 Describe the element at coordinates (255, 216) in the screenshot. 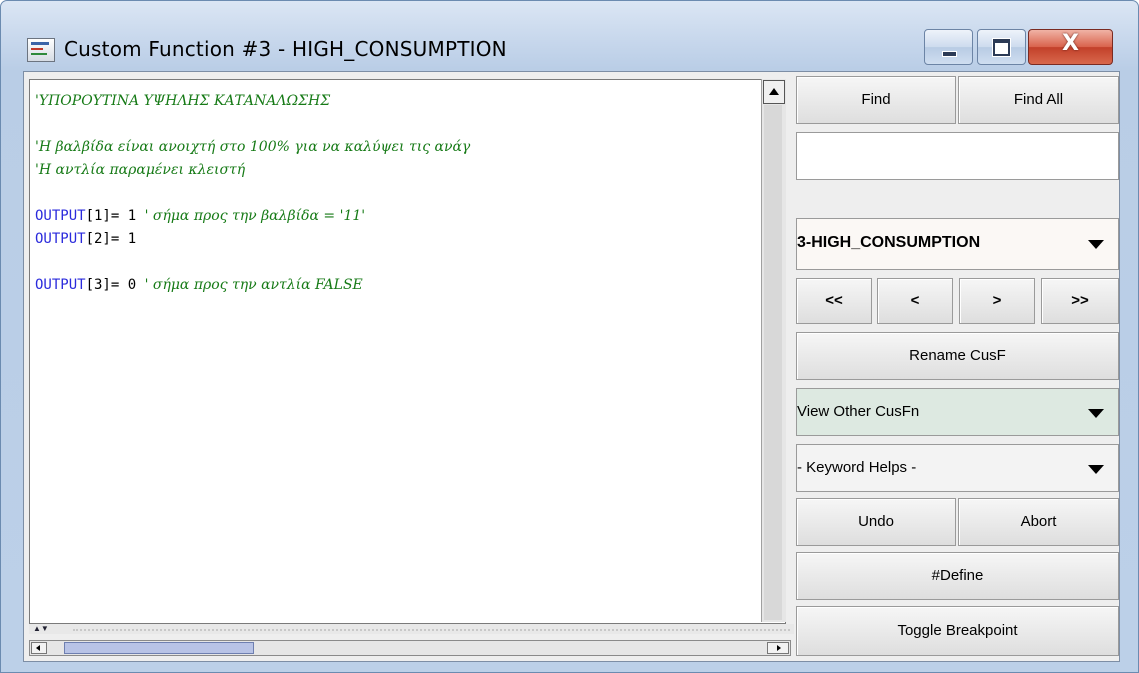

I see `code-comment: ' σήμα προς την βαλβίδα = '11'` at that location.